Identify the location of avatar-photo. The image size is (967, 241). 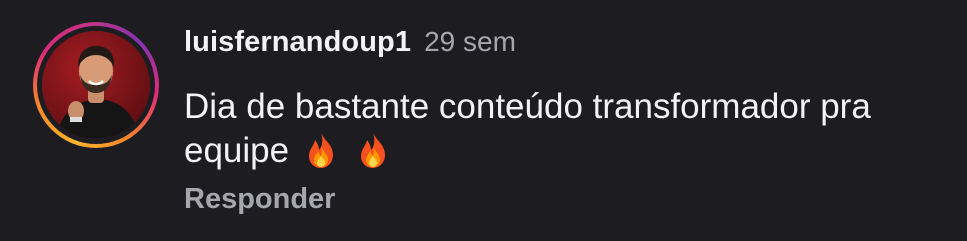
(96, 85).